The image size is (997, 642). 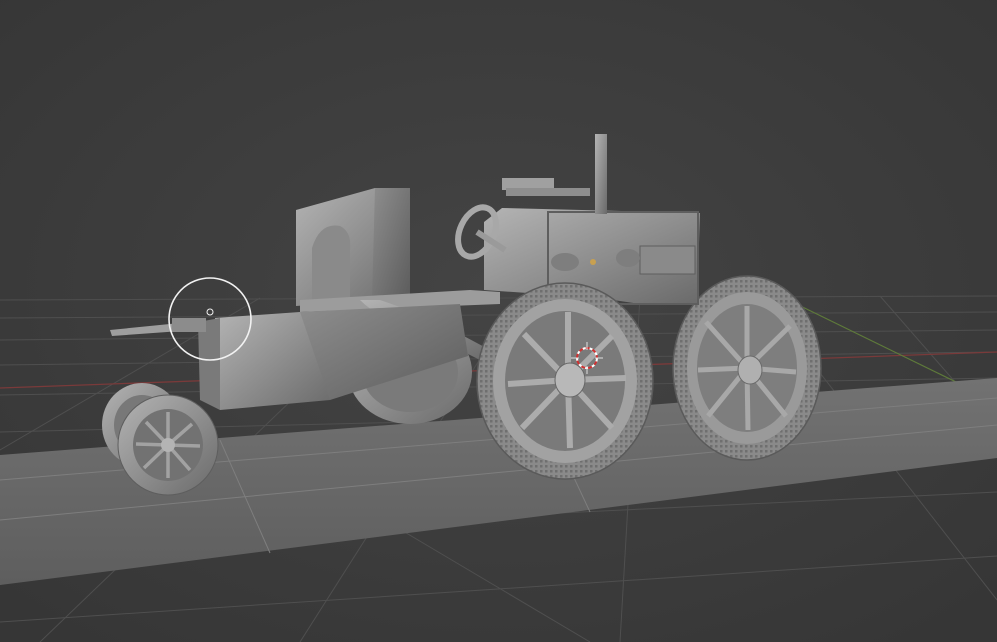 What do you see at coordinates (331, 262) in the screenshot?
I see `cab-seat-recess` at bounding box center [331, 262].